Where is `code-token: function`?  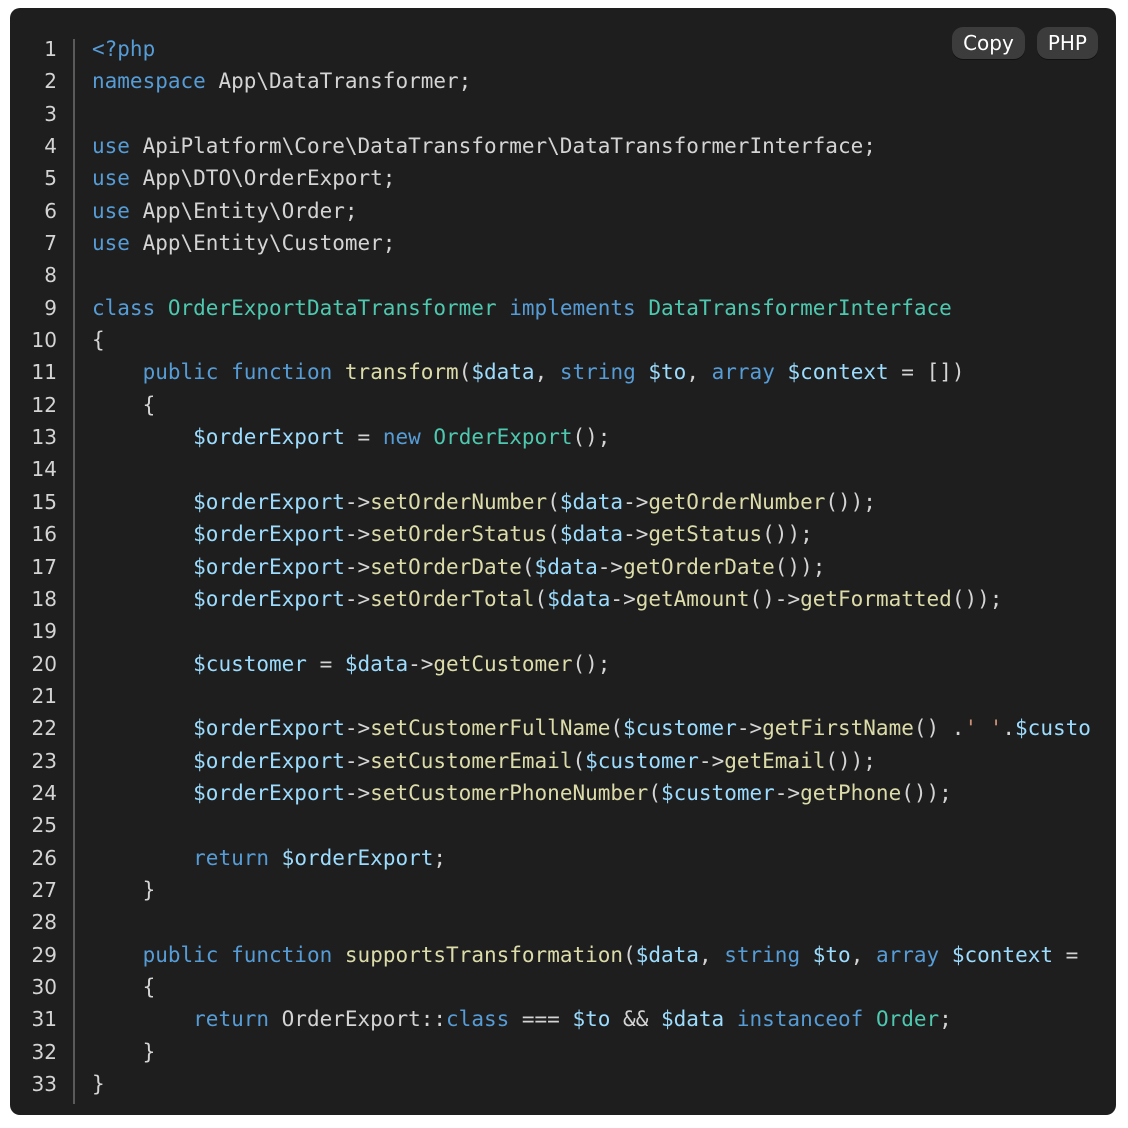 code-token: function is located at coordinates (282, 954).